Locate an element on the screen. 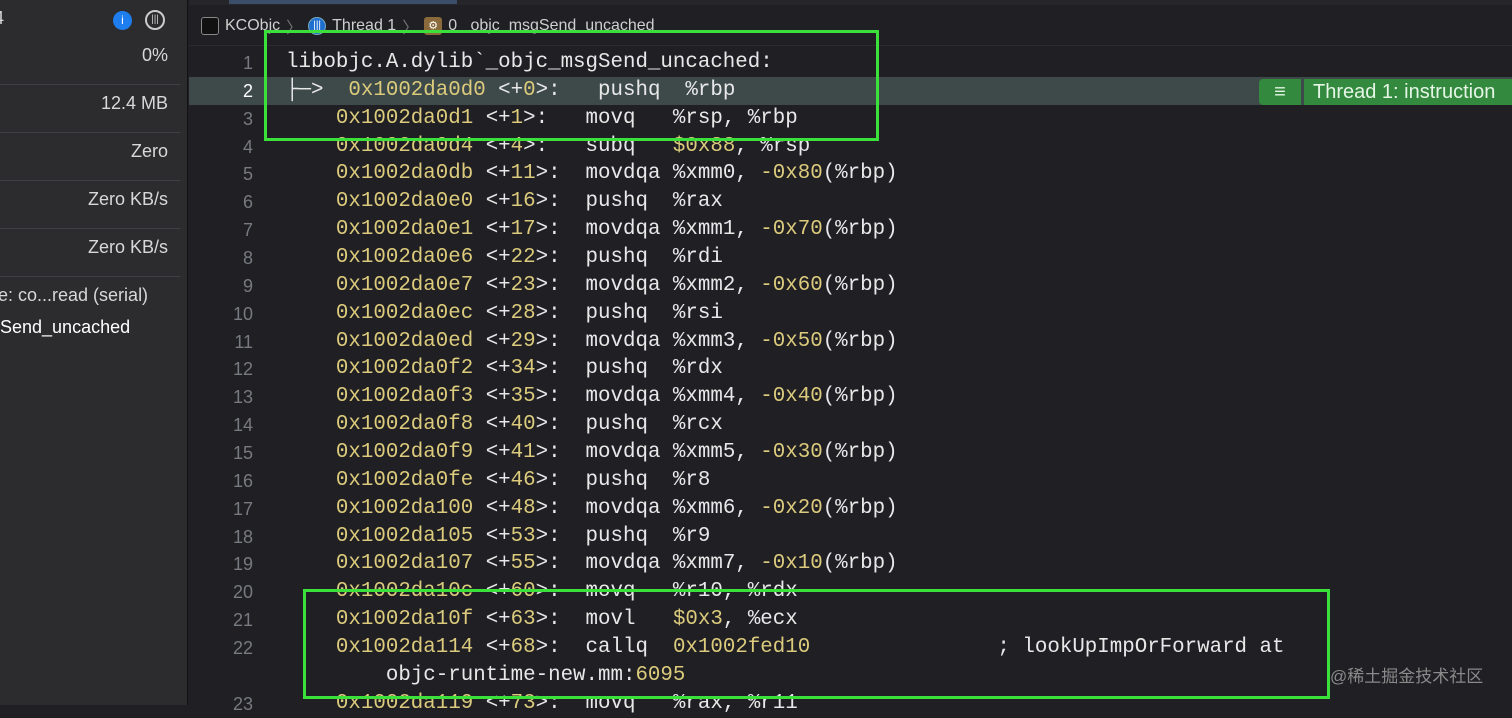 The image size is (1512, 718). number-token: 0x1002da0f9 is located at coordinates (404, 453).